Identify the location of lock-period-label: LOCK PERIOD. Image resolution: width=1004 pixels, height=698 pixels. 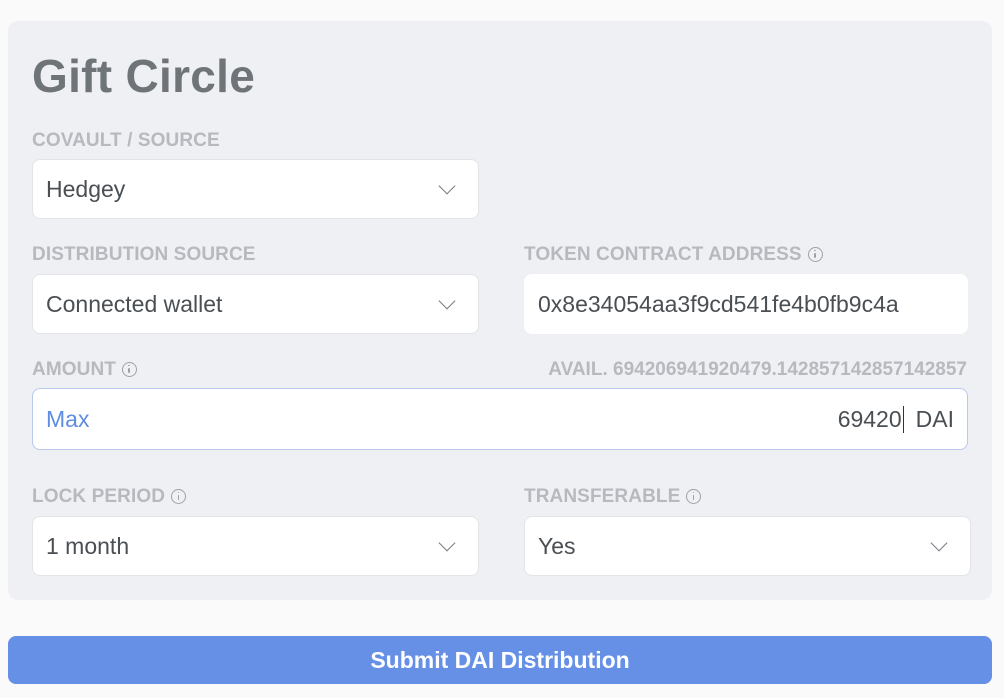
(109, 497).